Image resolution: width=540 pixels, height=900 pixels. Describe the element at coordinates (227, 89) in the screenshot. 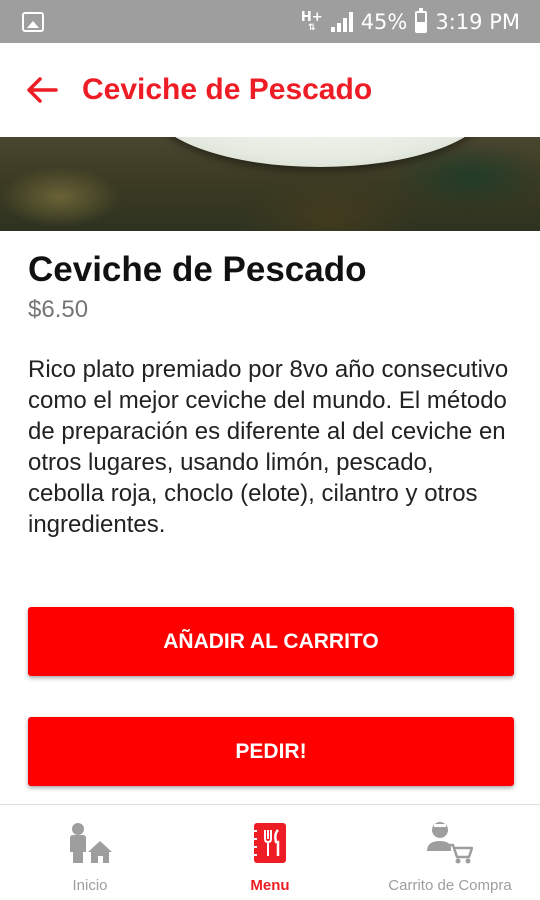

I see `page-title: Ceviche de Pescado` at that location.